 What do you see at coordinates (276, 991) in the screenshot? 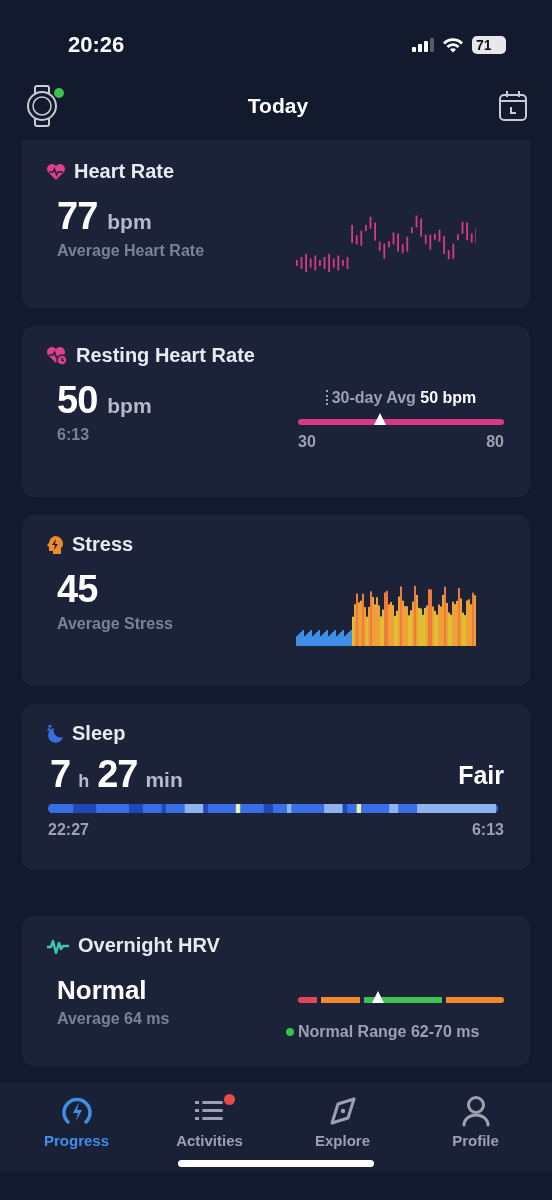
I see `metric-card: Overnight HRV Normal Average 64 ms Normal Range 62-70 ms` at bounding box center [276, 991].